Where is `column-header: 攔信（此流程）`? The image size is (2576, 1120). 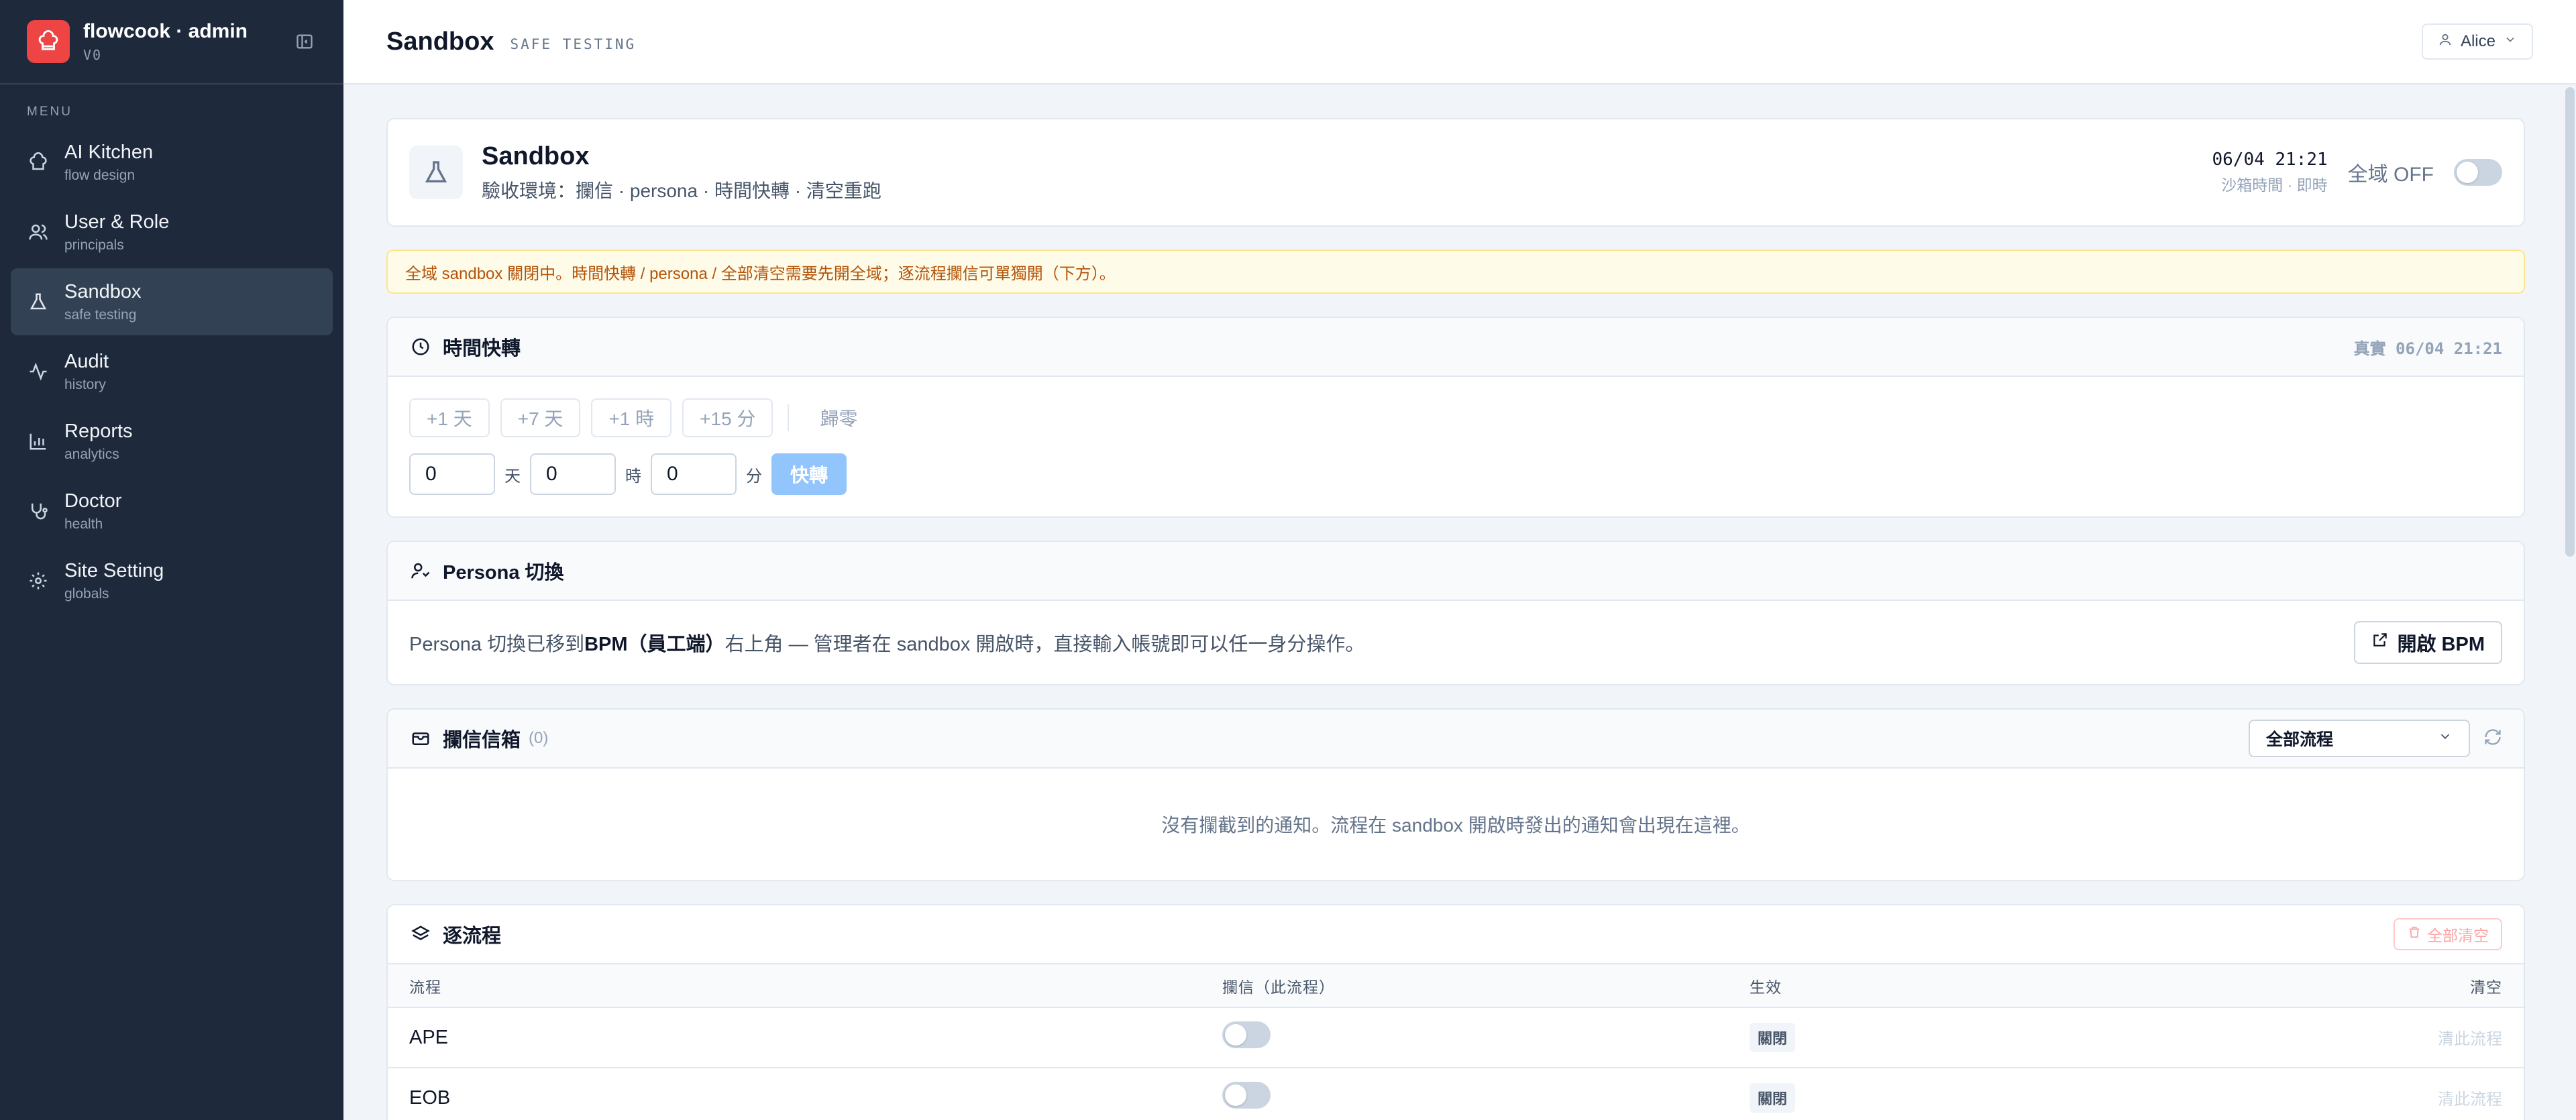
column-header: 攔信（此流程） is located at coordinates (1464, 986).